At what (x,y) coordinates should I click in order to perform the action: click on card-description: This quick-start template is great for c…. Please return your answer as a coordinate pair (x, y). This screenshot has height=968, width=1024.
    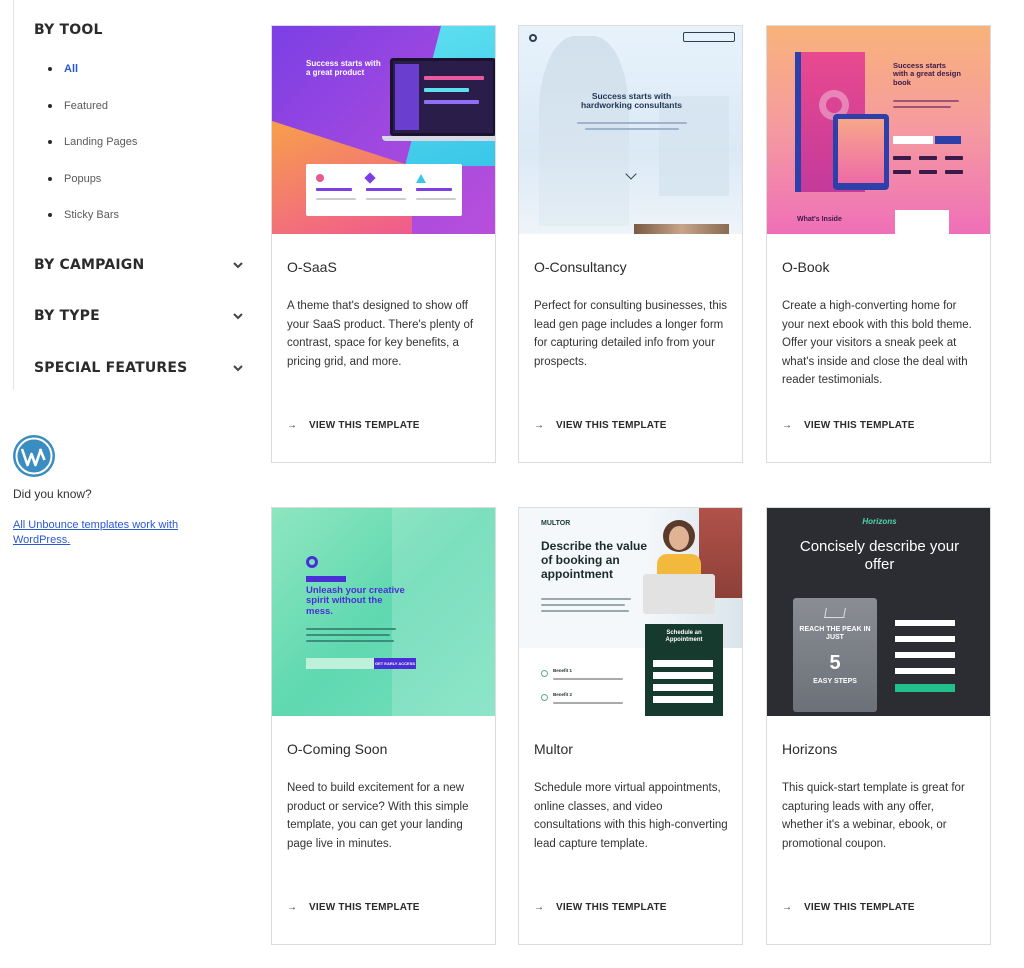
    Looking at the image, I should click on (873, 816).